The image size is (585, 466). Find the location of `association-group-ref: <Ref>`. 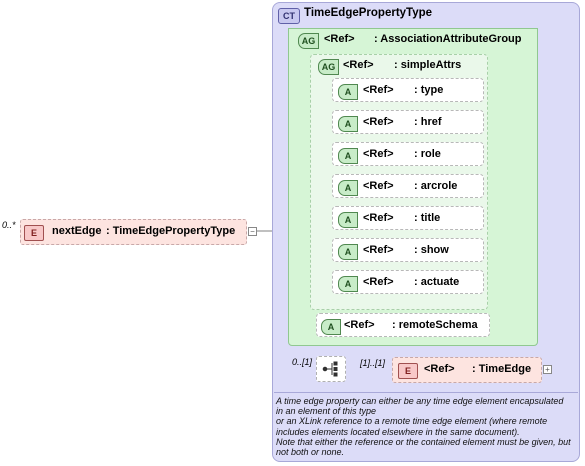

association-group-ref: <Ref> is located at coordinates (339, 39).